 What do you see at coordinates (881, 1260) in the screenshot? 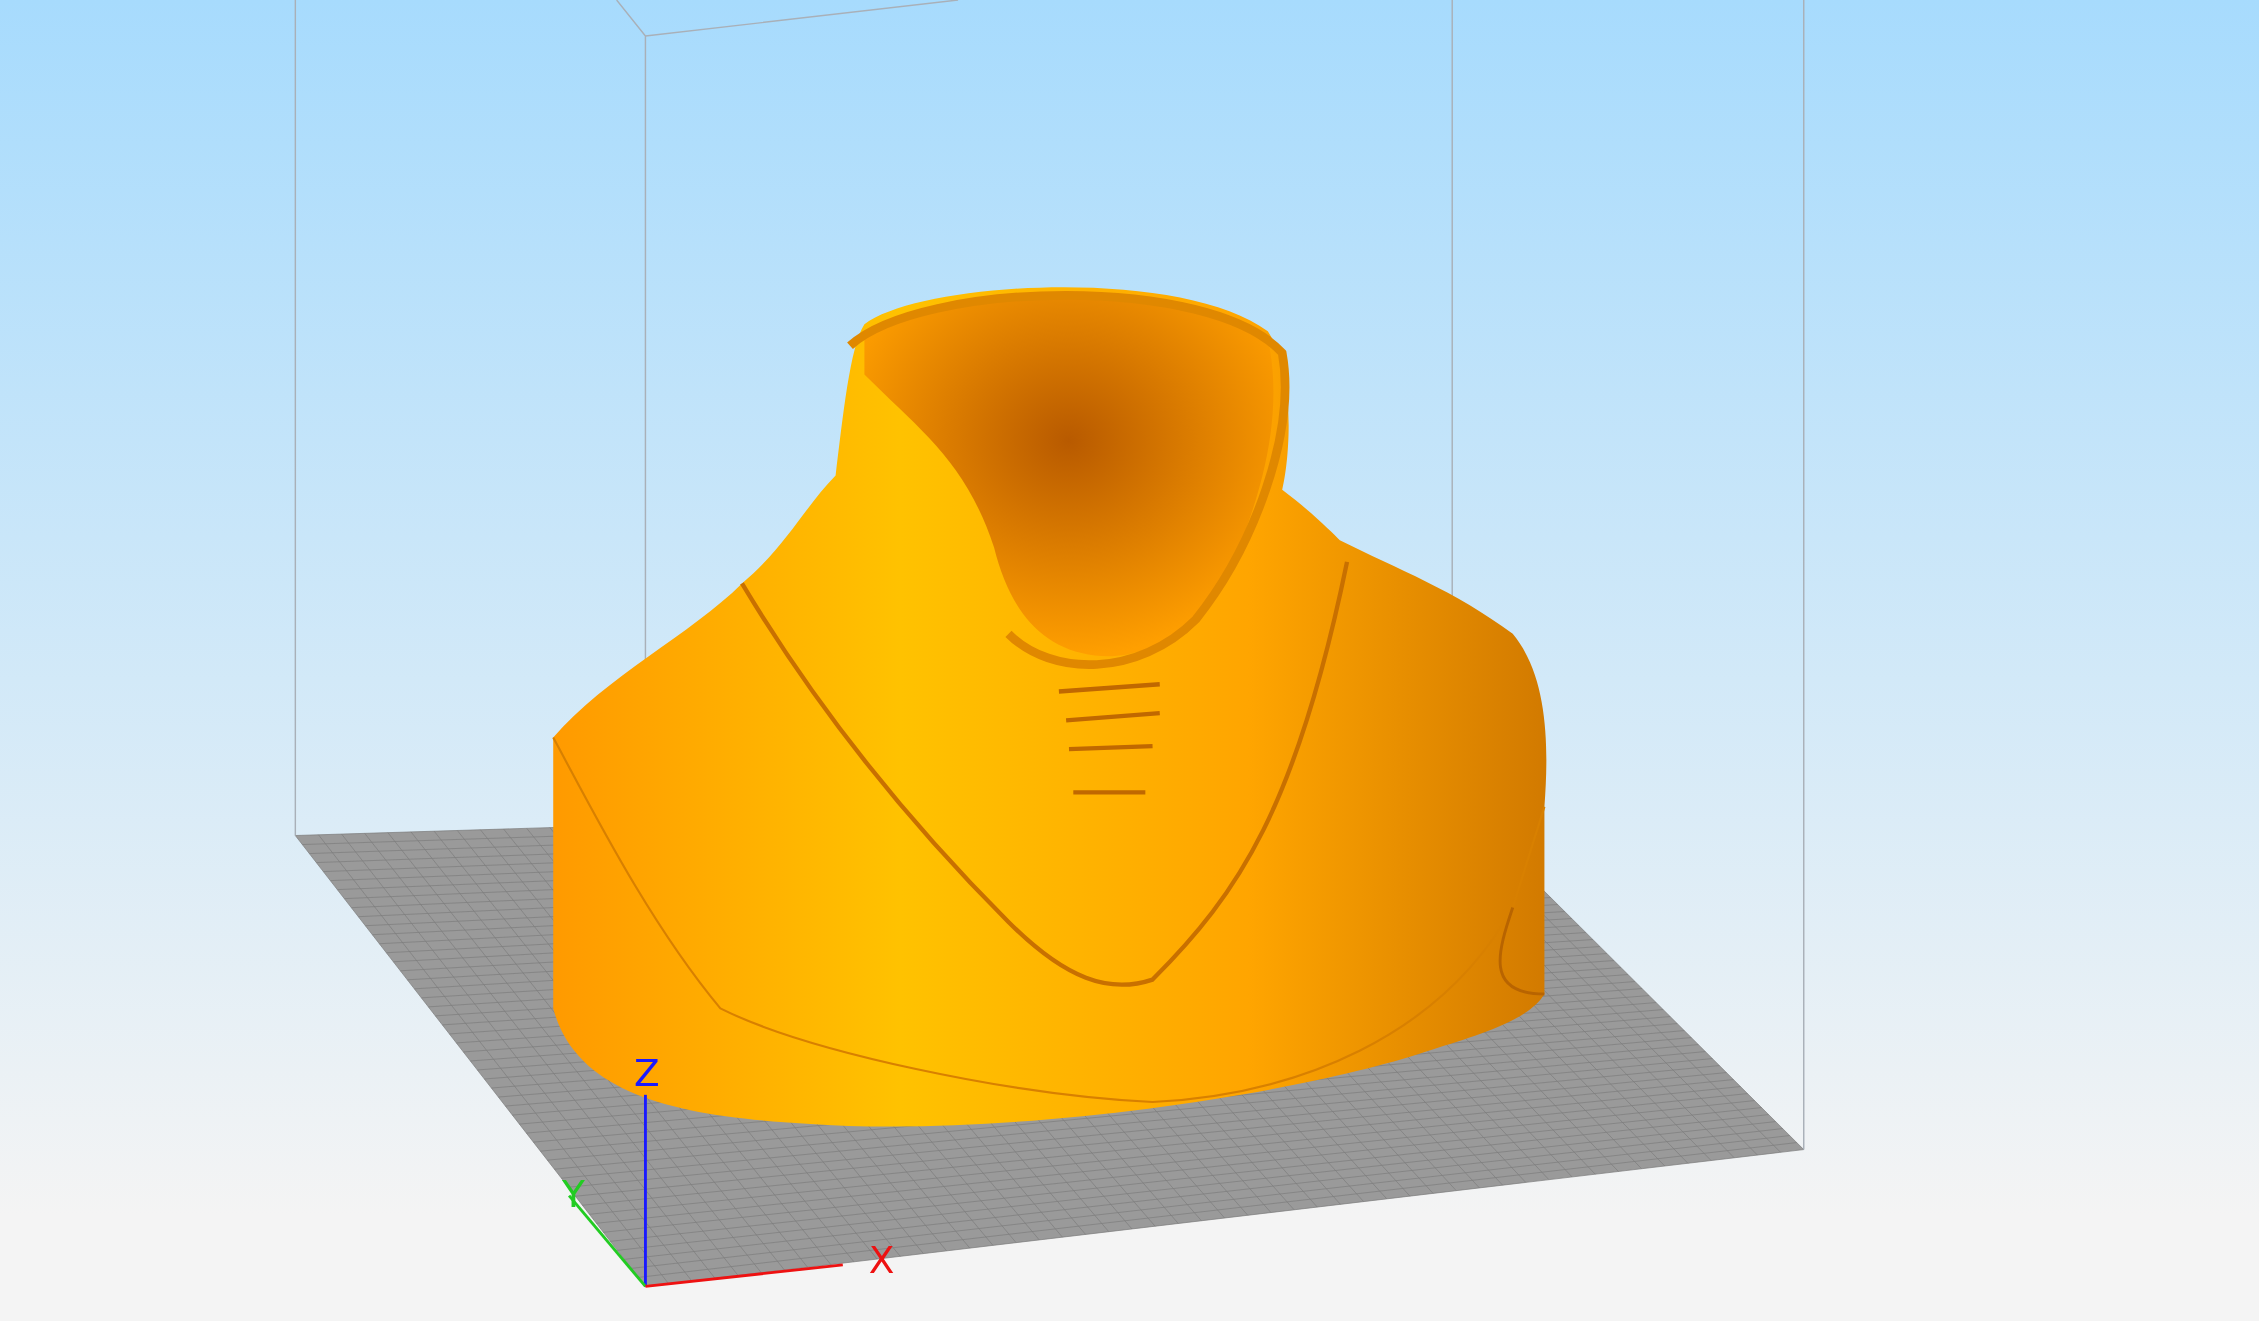
I see `axis-label: X` at bounding box center [881, 1260].